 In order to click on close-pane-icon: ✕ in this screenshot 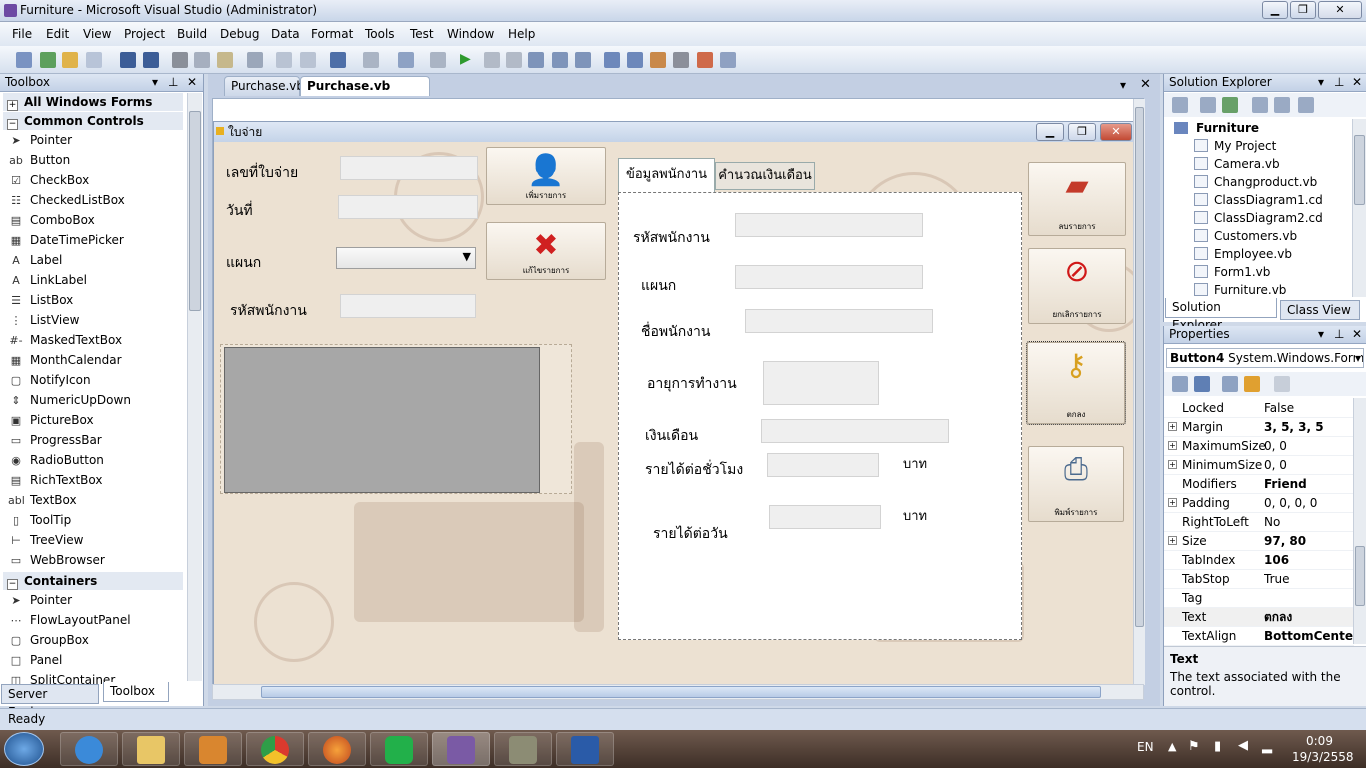, I will do `click(1357, 334)`.